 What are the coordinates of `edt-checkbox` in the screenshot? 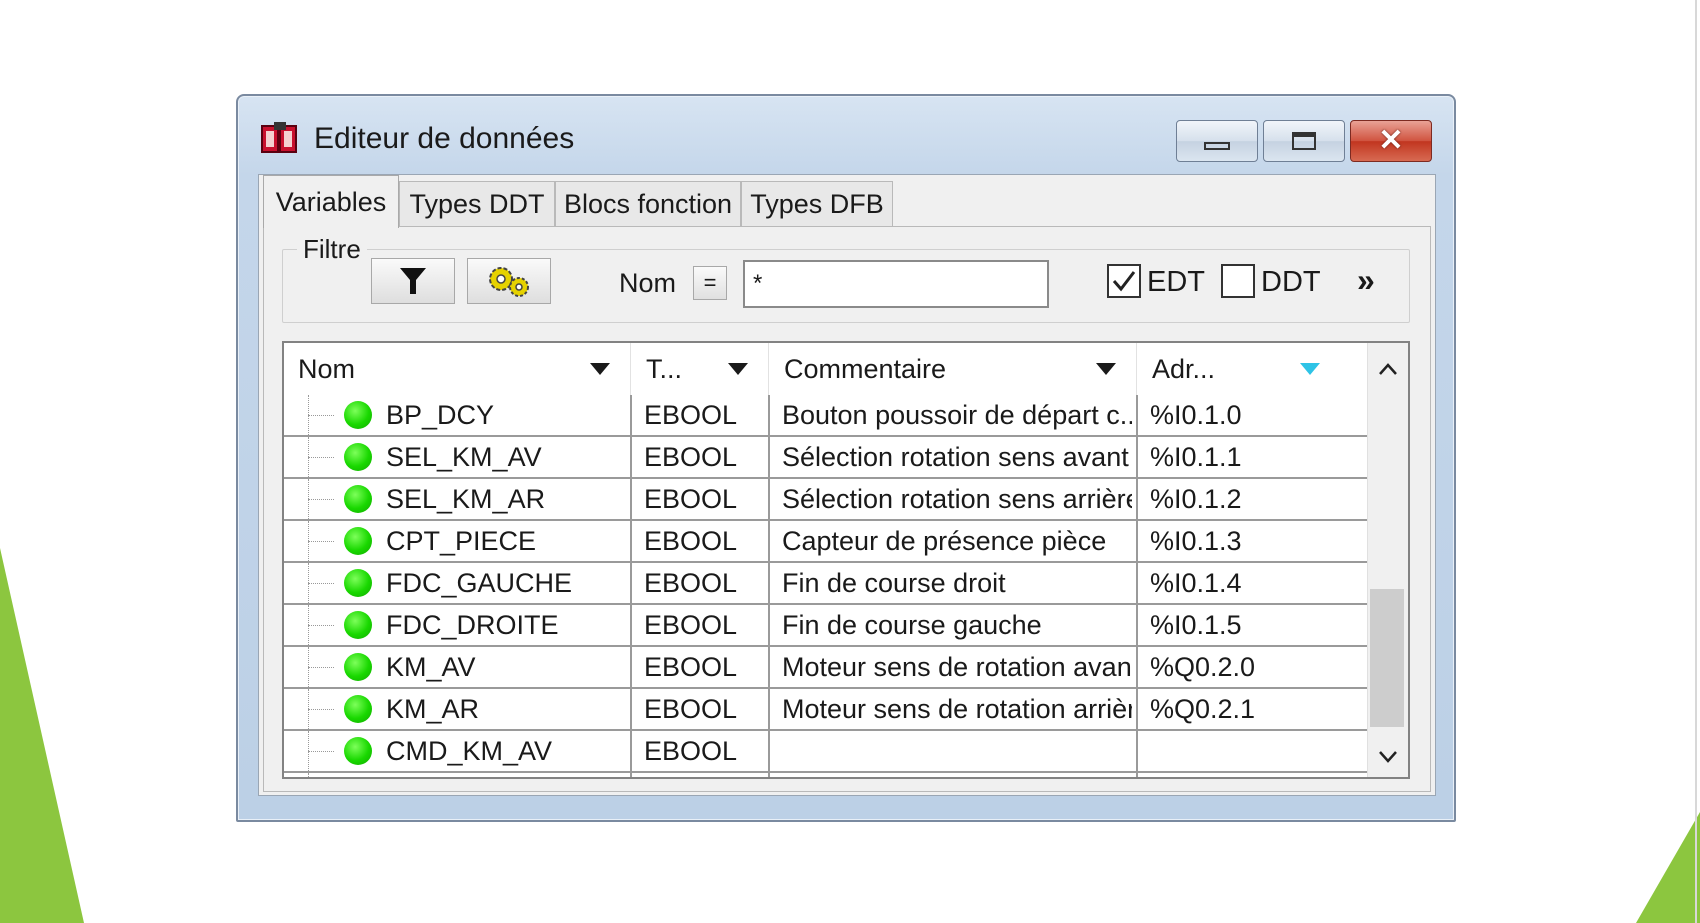 It's located at (1124, 281).